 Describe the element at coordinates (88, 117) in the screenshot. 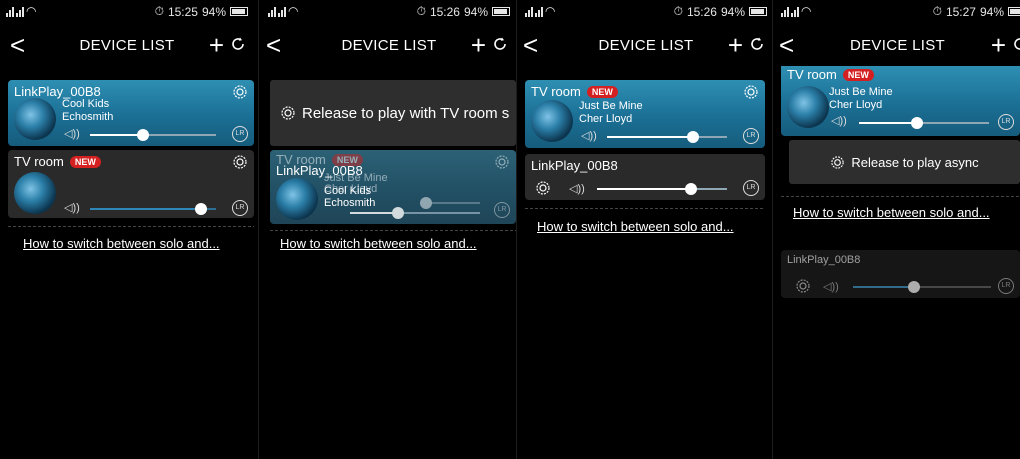

I see `song-artist: Echosmith` at that location.